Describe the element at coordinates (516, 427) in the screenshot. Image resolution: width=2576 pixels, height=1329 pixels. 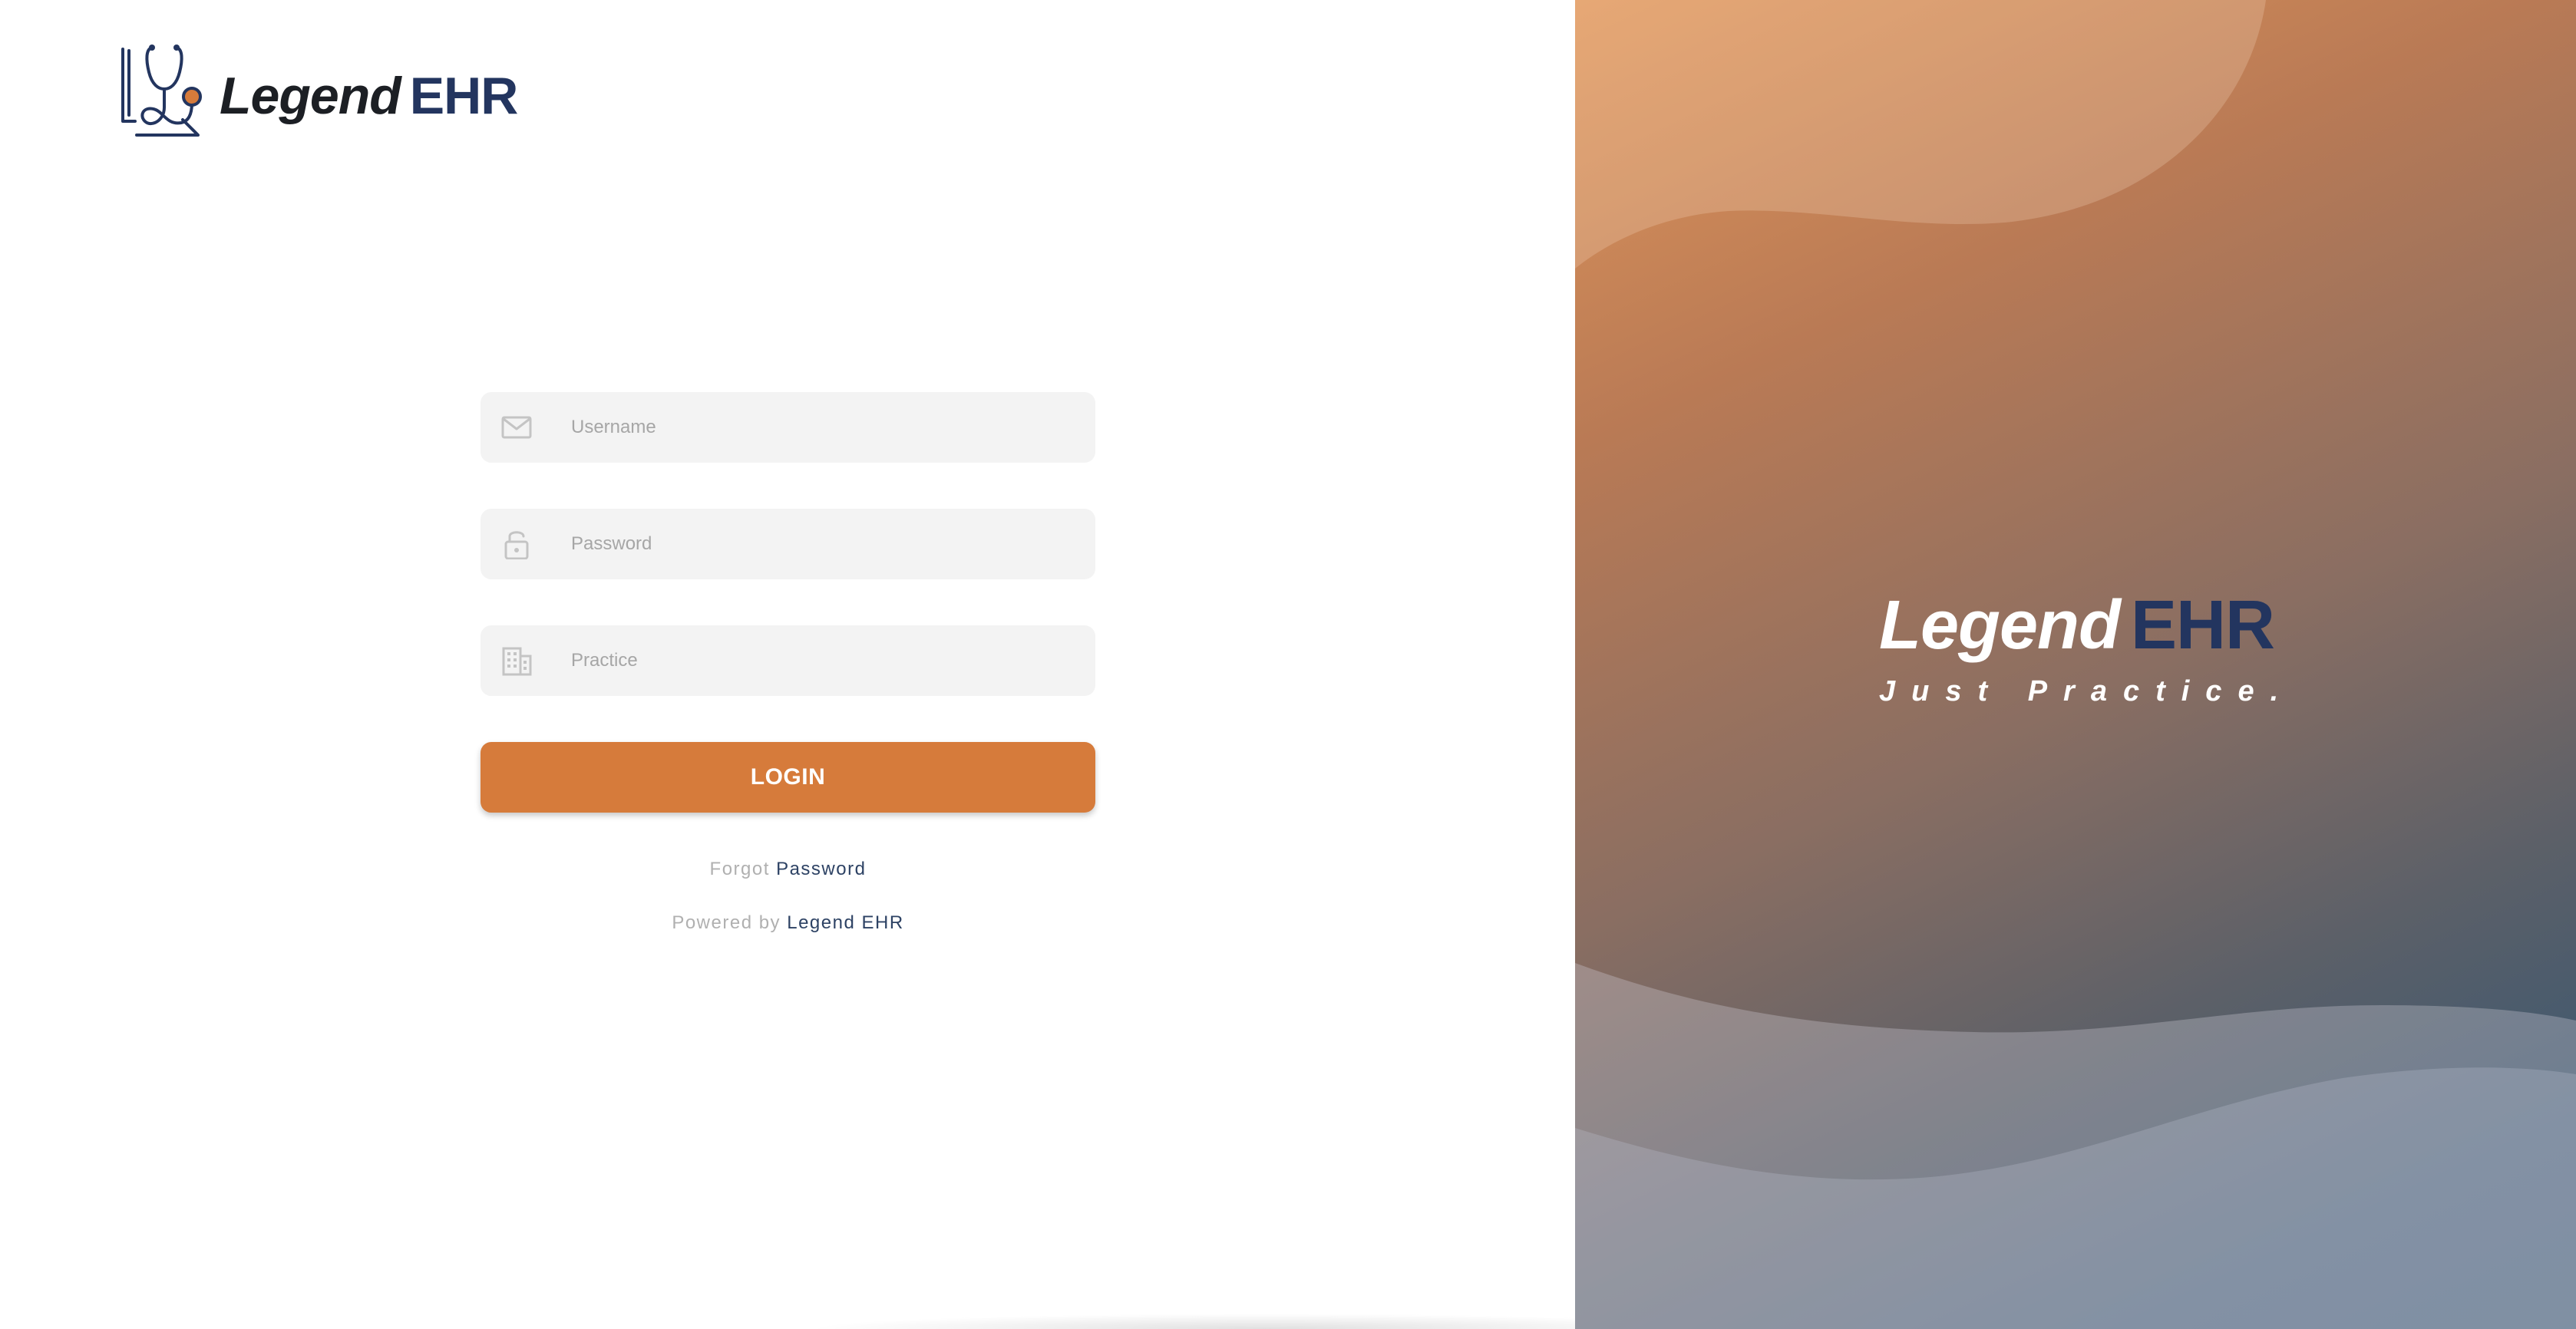
I see `mail-icon` at that location.